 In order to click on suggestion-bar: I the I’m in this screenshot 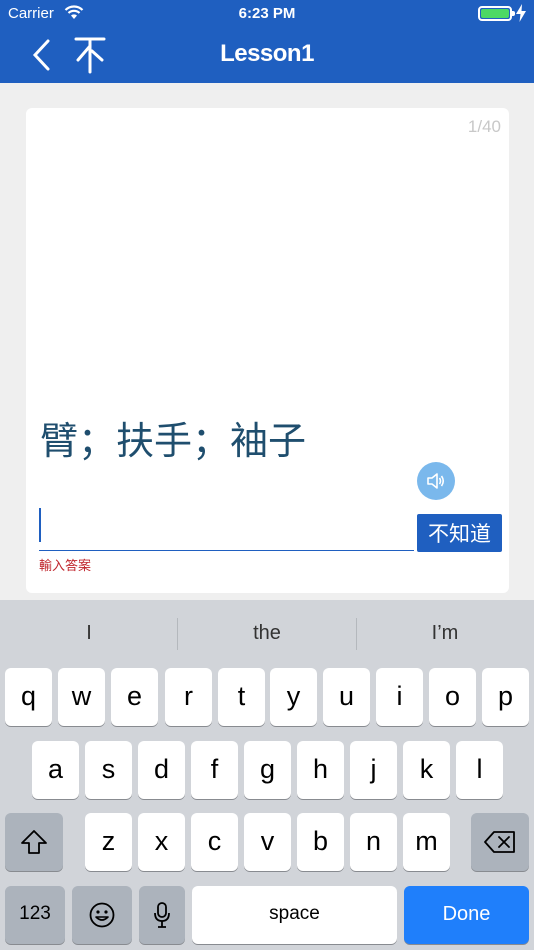, I will do `click(267, 634)`.